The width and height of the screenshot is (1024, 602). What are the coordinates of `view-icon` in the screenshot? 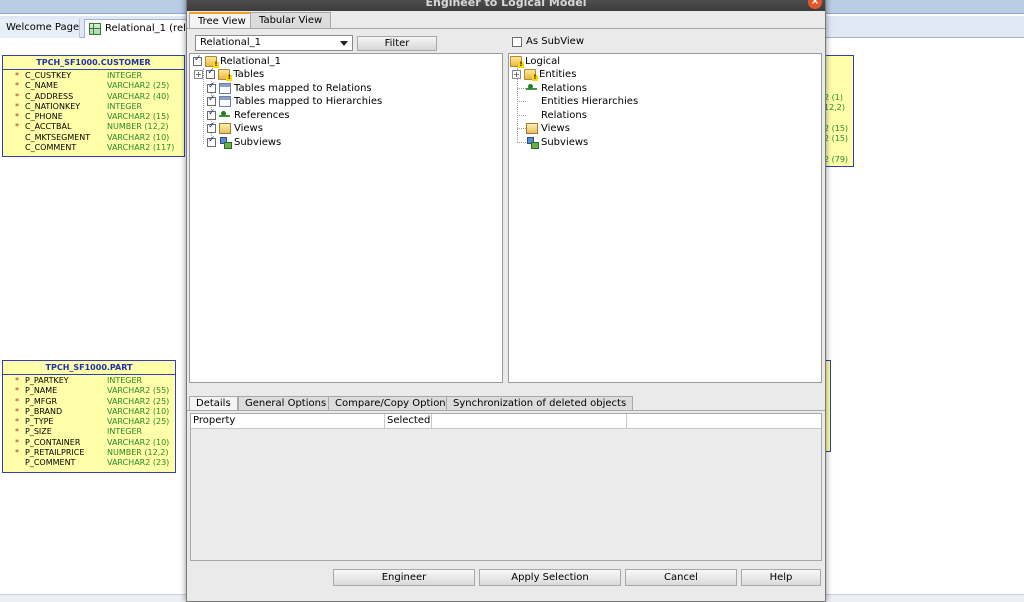 It's located at (532, 128).